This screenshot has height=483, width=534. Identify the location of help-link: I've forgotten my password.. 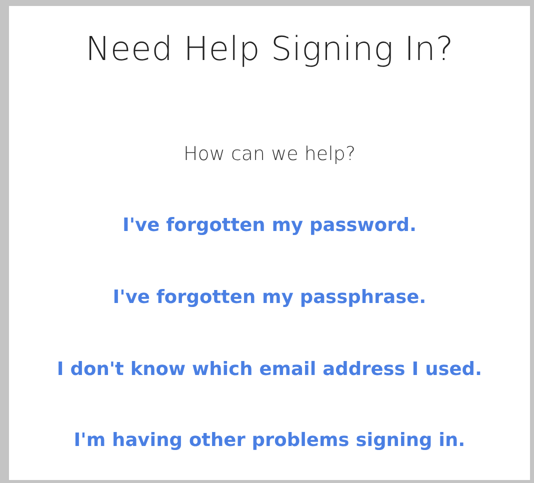
(269, 226).